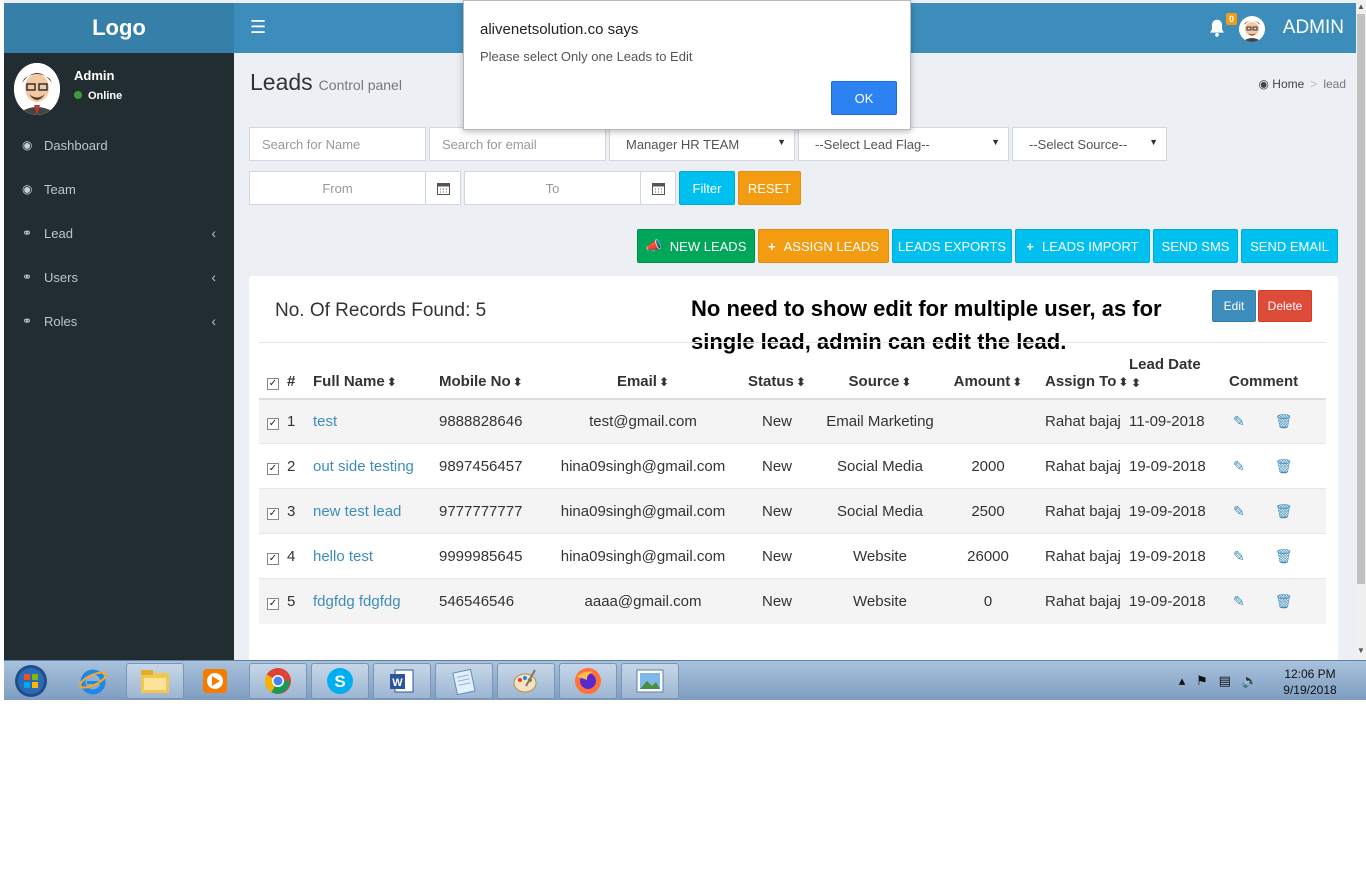  What do you see at coordinates (823, 246) in the screenshot?
I see `assign-leads-button: + ASSIGN LEADS` at bounding box center [823, 246].